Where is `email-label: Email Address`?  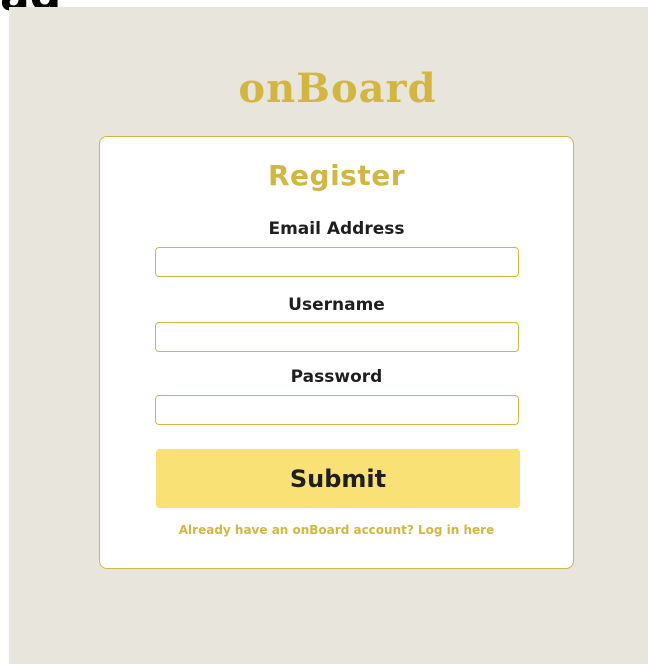
email-label: Email Address is located at coordinates (336, 229).